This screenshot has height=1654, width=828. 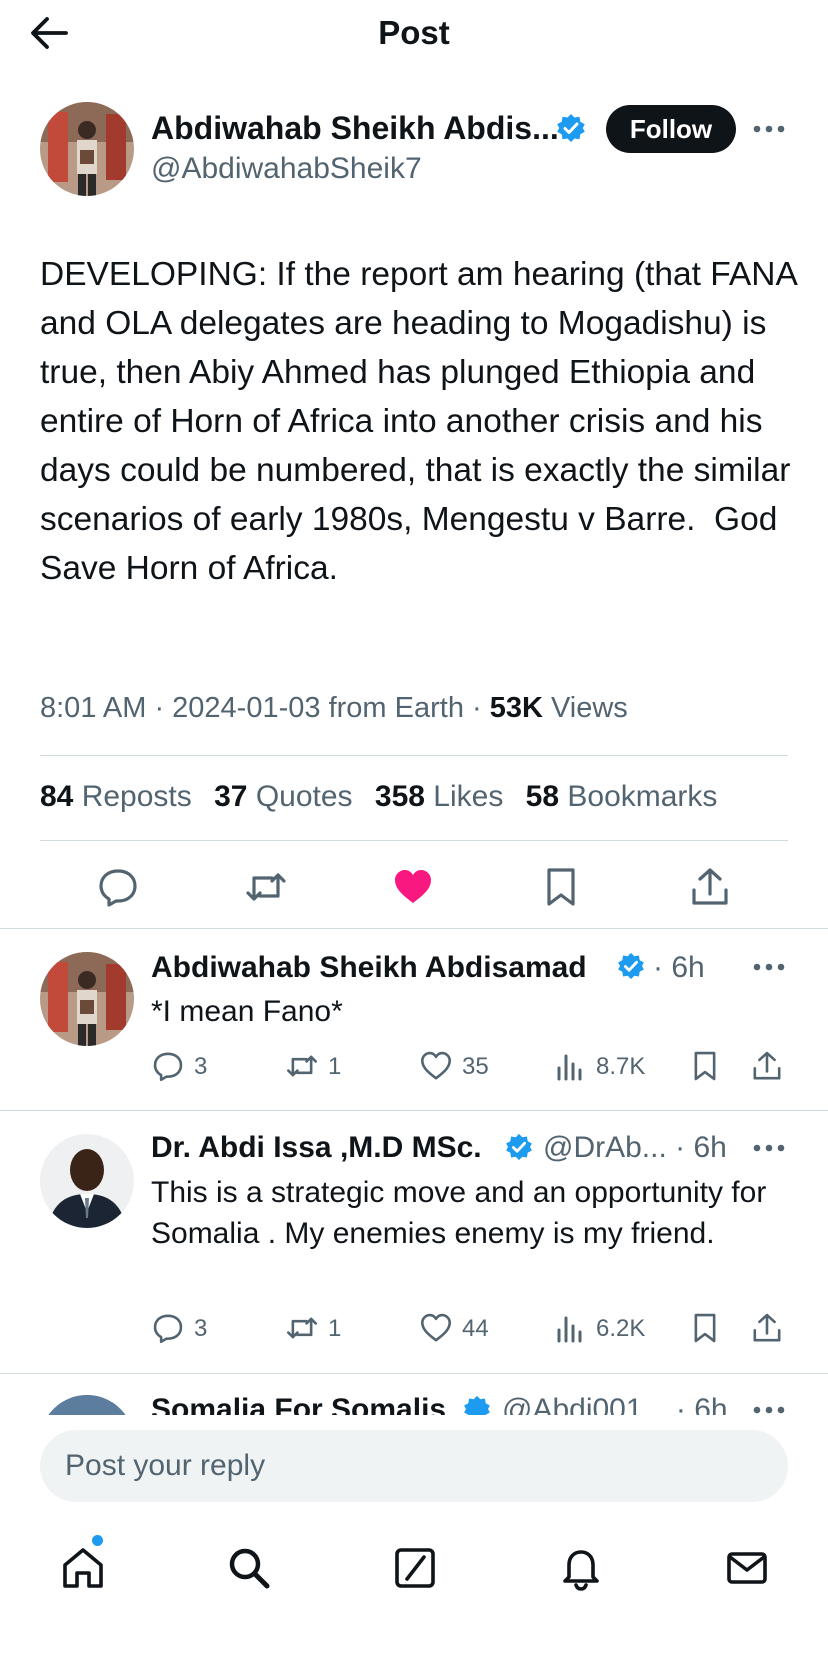 What do you see at coordinates (298, 1404) in the screenshot?
I see `reply-author-name: Somalia For Somalis` at bounding box center [298, 1404].